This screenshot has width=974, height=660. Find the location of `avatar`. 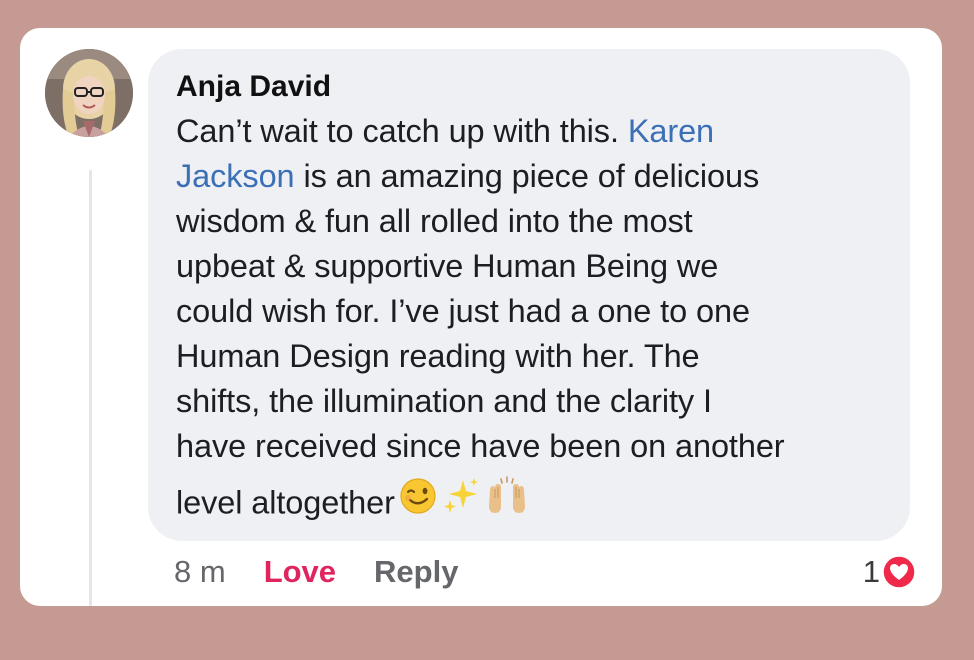

avatar is located at coordinates (89, 93).